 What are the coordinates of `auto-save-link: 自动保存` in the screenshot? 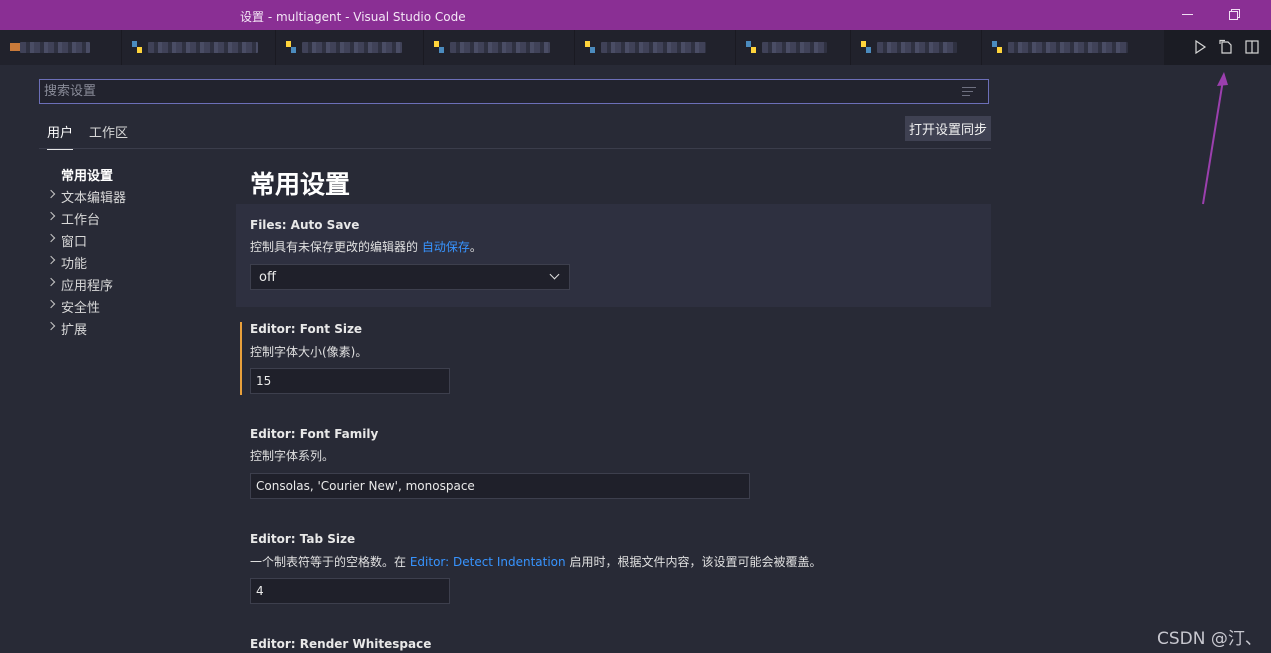 It's located at (446, 247).